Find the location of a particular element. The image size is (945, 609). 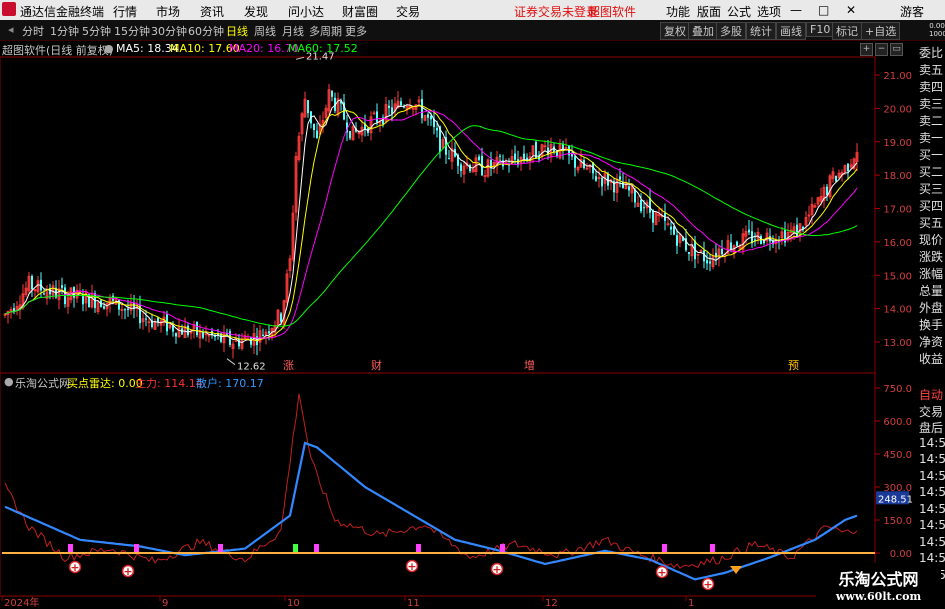

x-tick-label: 10 is located at coordinates (293, 603).